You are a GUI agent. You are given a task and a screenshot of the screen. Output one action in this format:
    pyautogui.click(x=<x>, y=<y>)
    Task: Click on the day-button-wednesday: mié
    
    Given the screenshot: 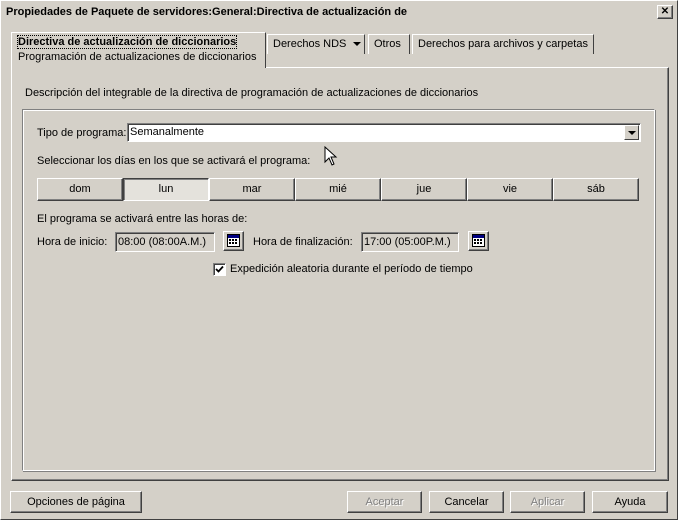 What is the action you would take?
    pyautogui.click(x=338, y=189)
    